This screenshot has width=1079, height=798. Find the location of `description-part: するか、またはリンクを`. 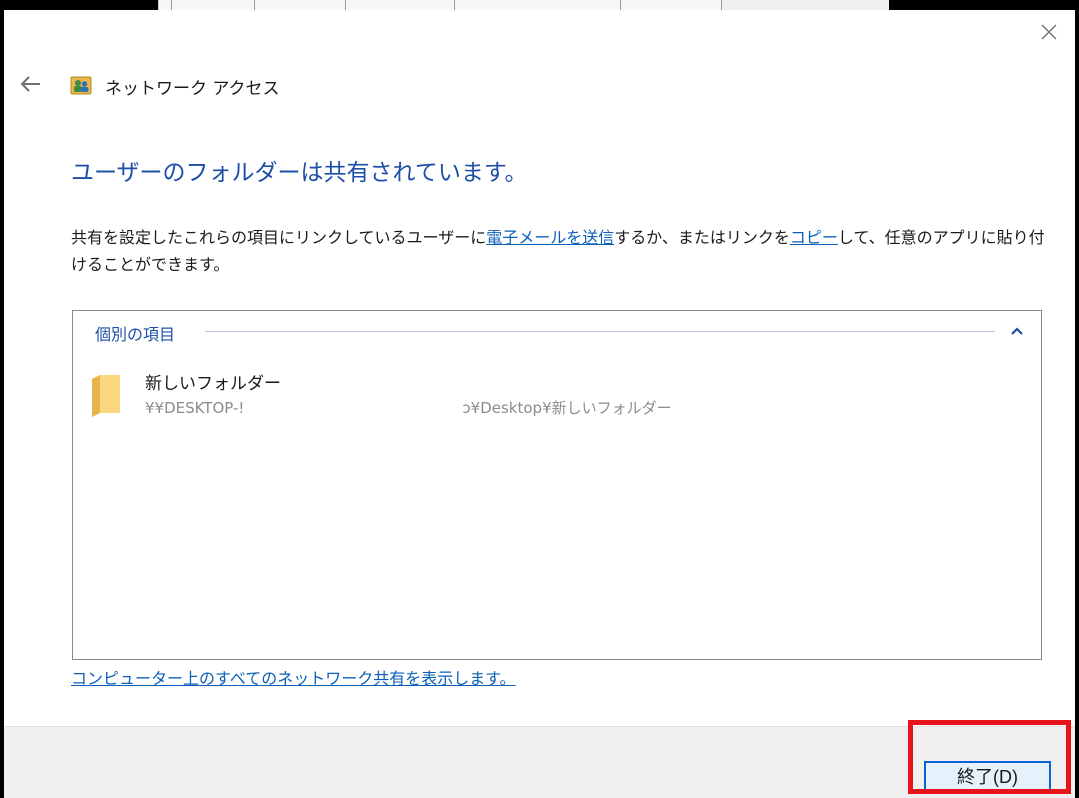

description-part: するか、またはリンクを is located at coordinates (702, 237).